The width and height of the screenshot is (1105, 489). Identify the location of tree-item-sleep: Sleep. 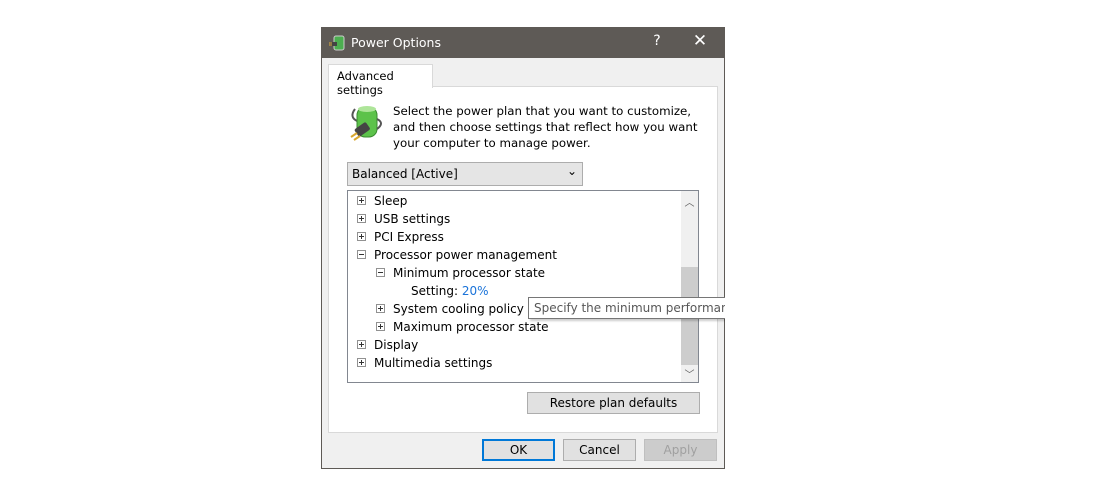
(382, 201).